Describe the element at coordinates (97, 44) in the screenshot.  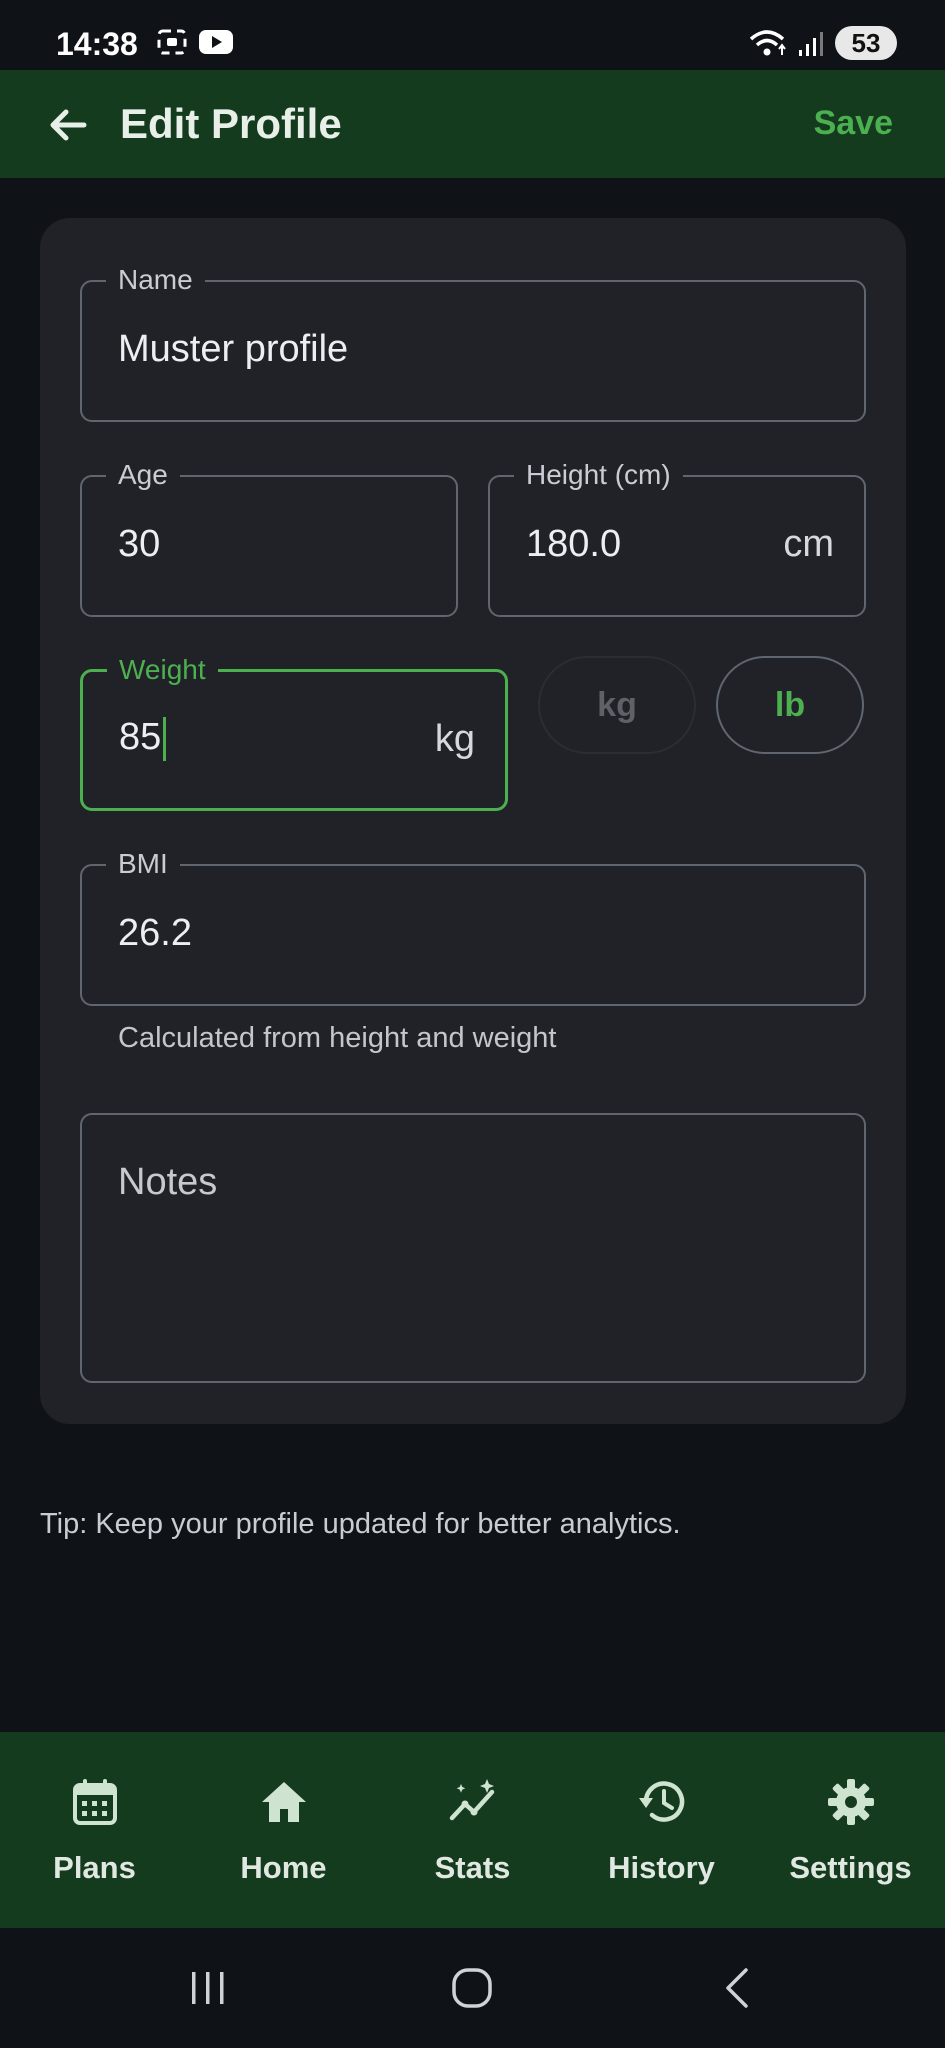
I see `status-time: 14:38` at that location.